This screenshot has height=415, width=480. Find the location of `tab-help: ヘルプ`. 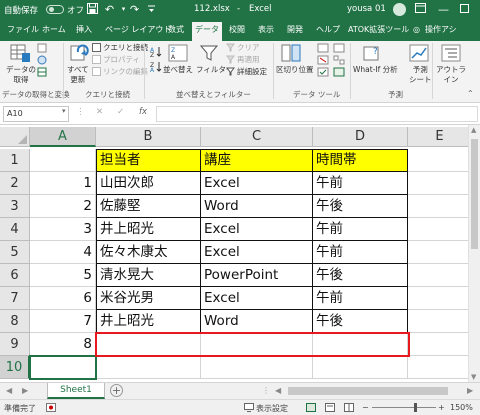

tab-help: ヘルプ is located at coordinates (328, 32).